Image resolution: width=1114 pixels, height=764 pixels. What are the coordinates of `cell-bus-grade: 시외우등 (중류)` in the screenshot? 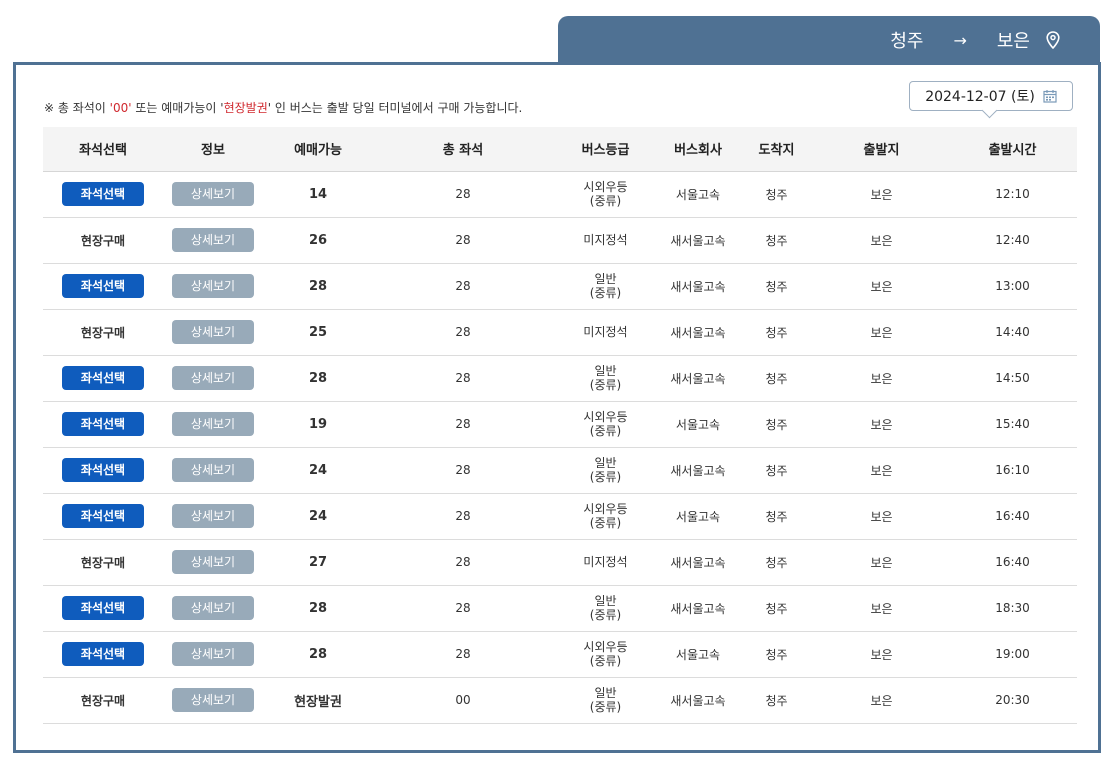 It's located at (605, 516).